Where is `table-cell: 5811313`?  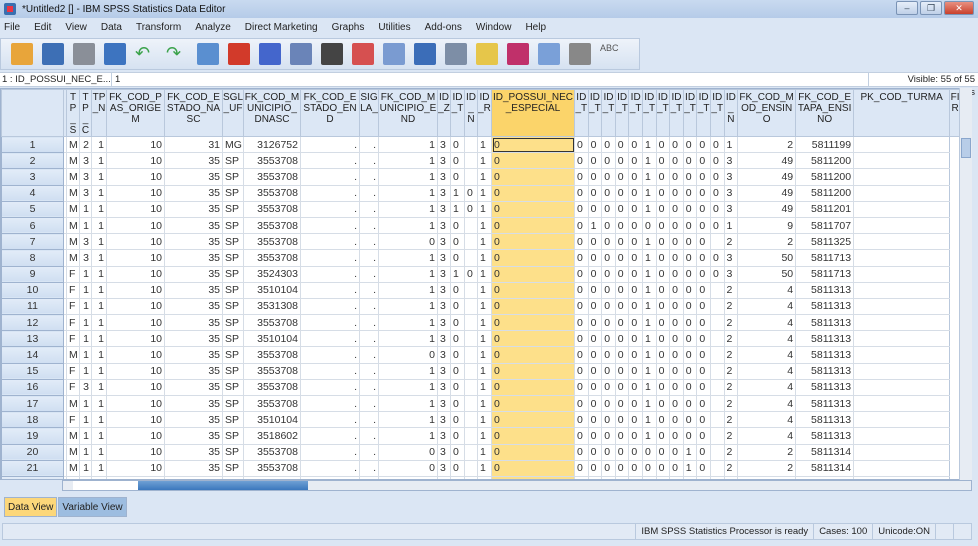
table-cell: 5811313 is located at coordinates (825, 290).